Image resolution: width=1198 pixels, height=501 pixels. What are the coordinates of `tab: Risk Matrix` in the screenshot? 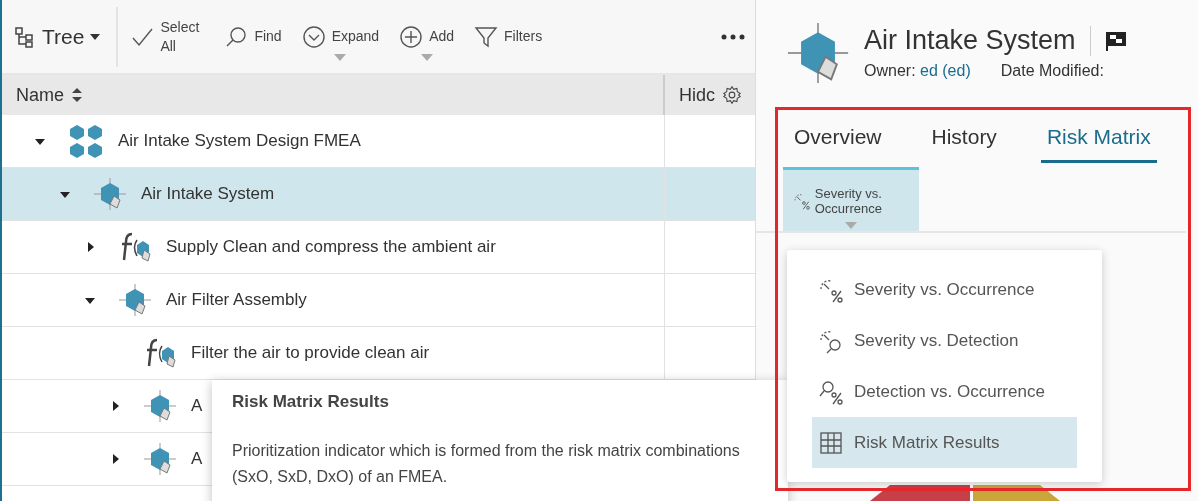 It's located at (1098, 141).